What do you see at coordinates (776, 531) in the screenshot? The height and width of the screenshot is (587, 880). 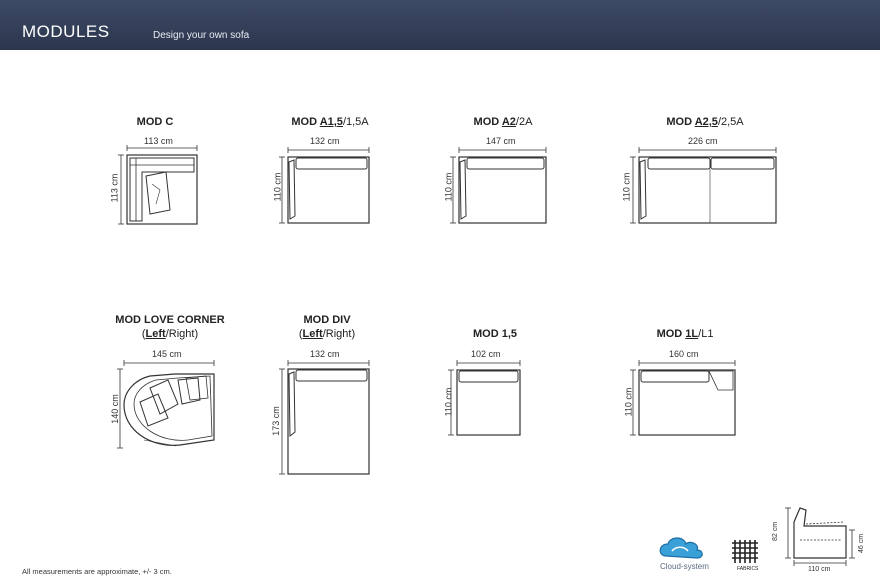 I see `side-height-label: 82 cm` at bounding box center [776, 531].